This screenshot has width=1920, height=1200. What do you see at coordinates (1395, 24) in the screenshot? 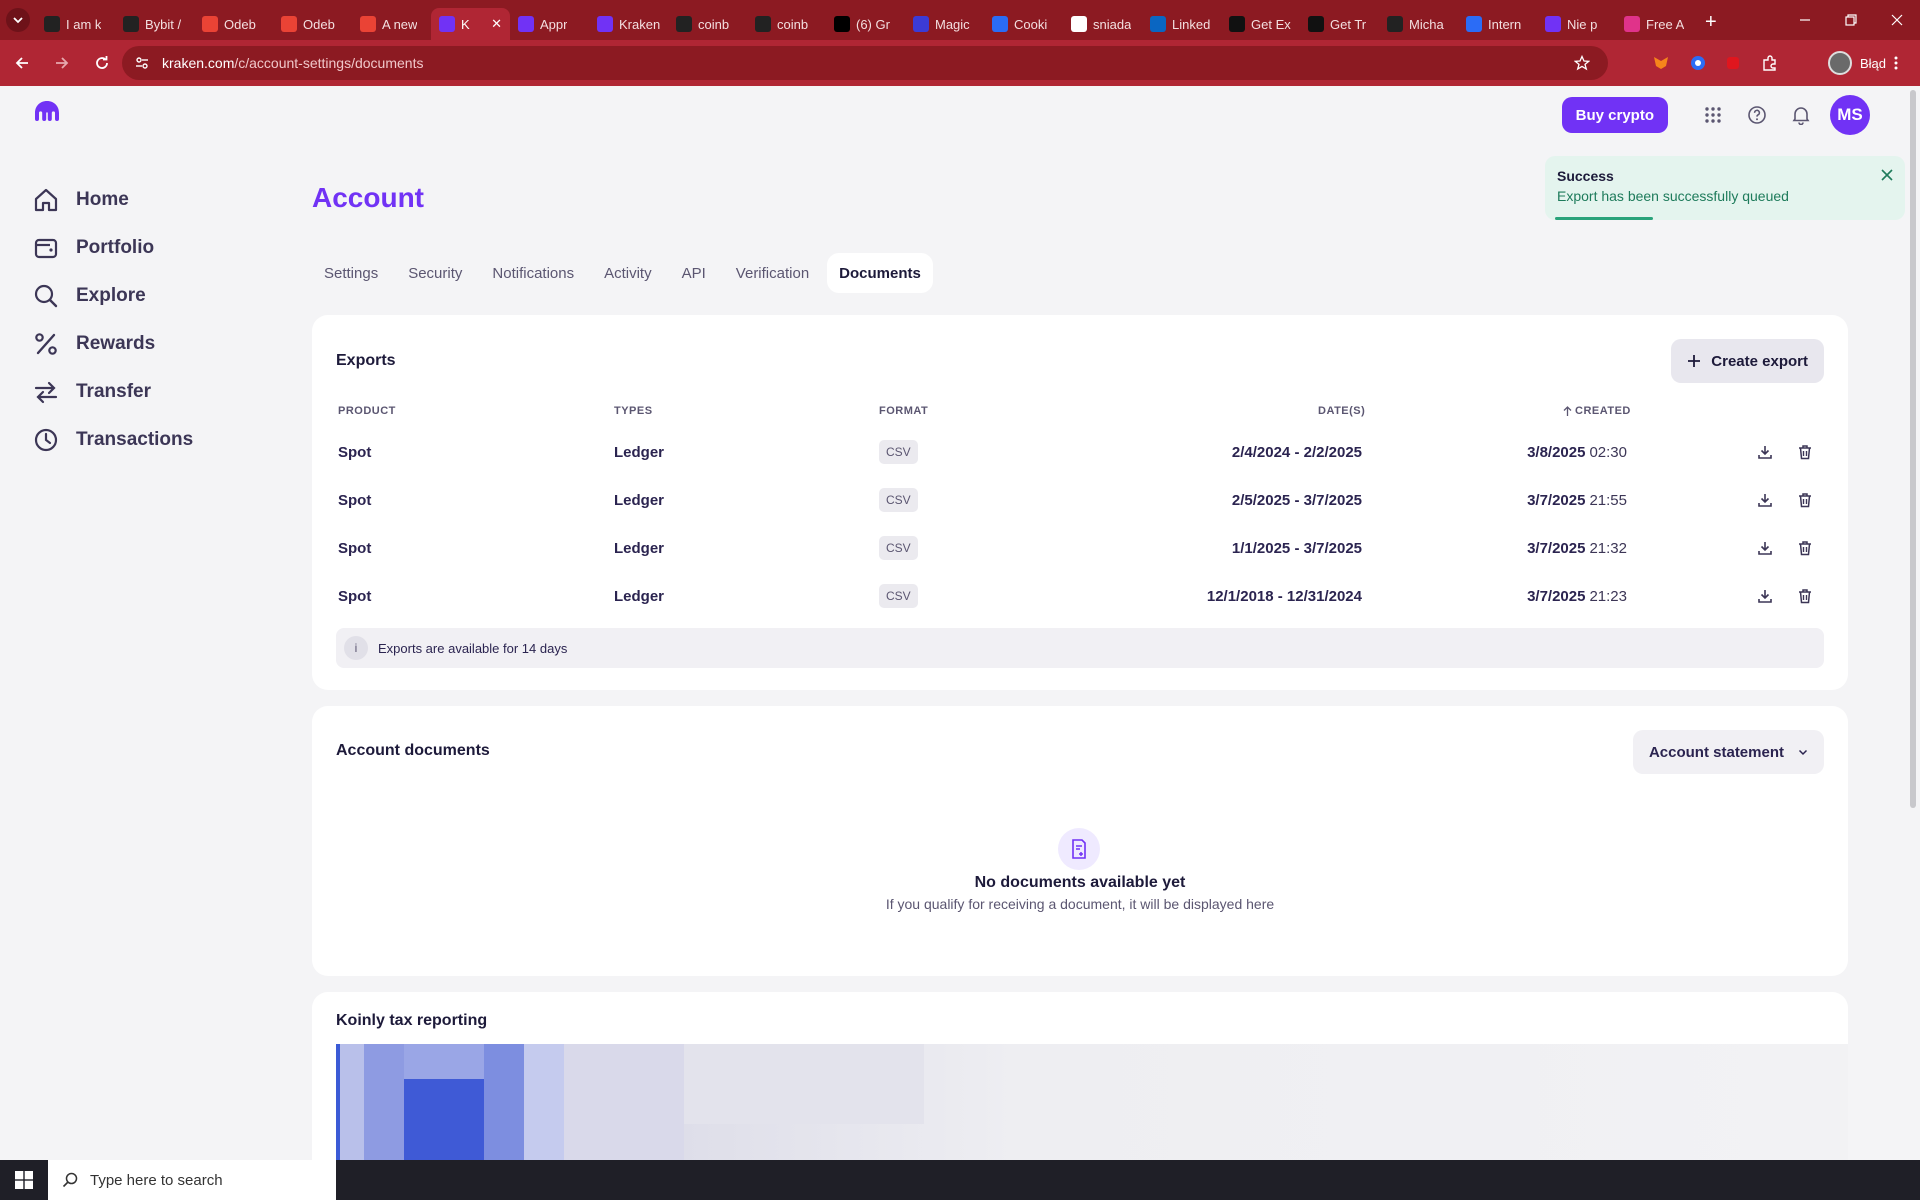
I see `github-icon` at bounding box center [1395, 24].